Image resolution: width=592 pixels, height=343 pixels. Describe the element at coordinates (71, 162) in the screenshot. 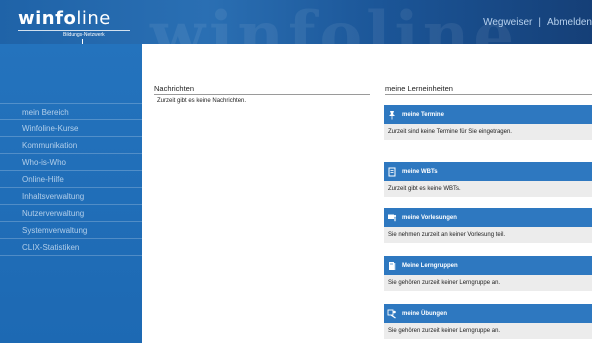

I see `sidebar-item-who-is-who: Who-is-Who` at that location.